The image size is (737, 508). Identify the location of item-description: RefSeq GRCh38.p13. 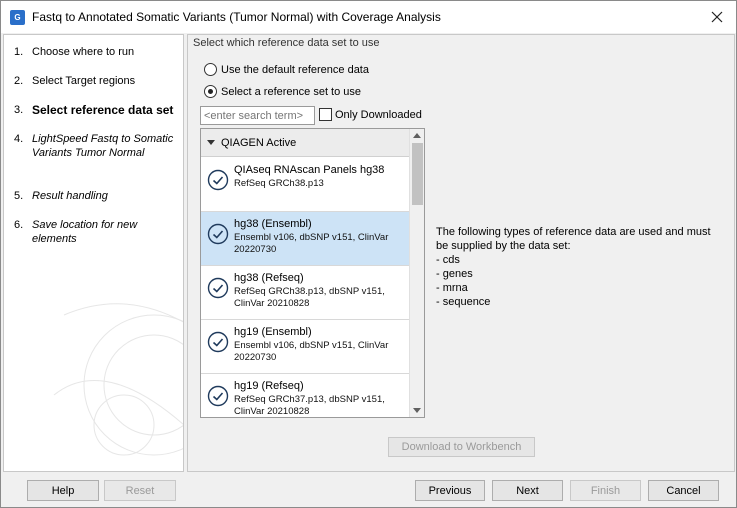
(279, 183).